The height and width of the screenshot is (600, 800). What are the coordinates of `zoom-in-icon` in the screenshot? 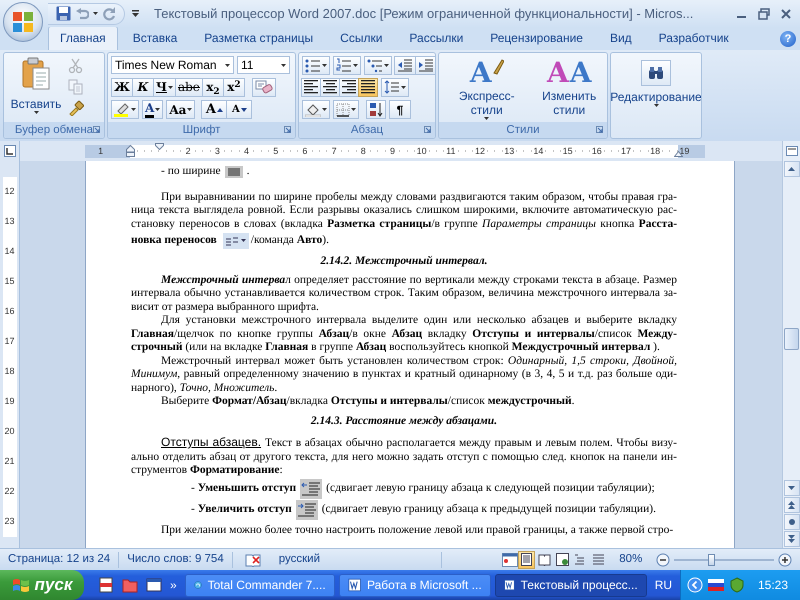 It's located at (785, 559).